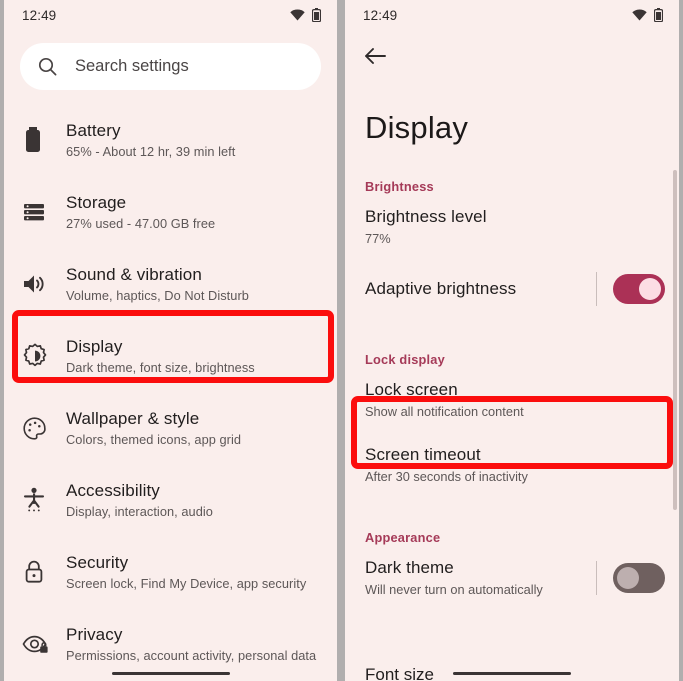  I want to click on setting-title: Adaptive brightness, so click(441, 288).